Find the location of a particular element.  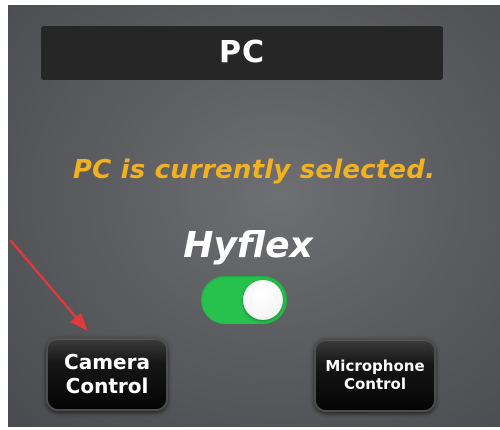

camera-button-label-line2: Control is located at coordinates (107, 386).